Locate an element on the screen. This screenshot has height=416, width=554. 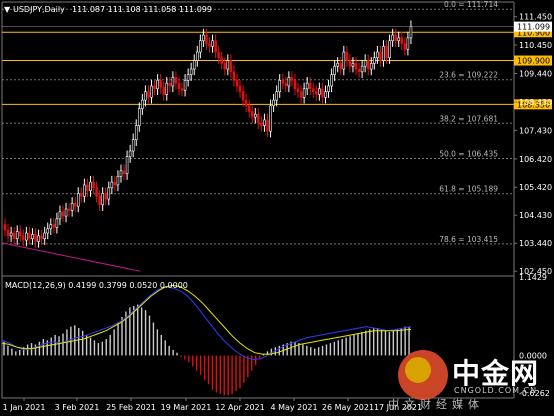
price-tick-label: 108.430 is located at coordinates (535, 102).